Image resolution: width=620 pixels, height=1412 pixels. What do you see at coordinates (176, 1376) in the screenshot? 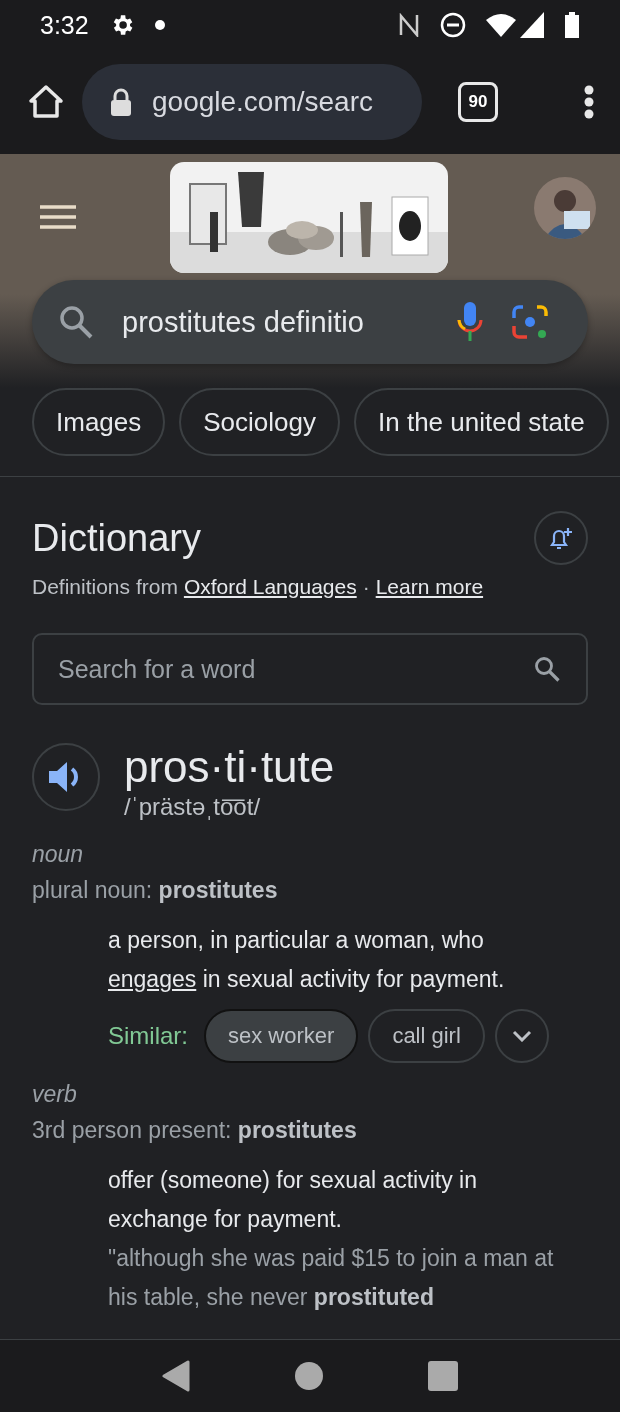
I see `back-icon` at bounding box center [176, 1376].